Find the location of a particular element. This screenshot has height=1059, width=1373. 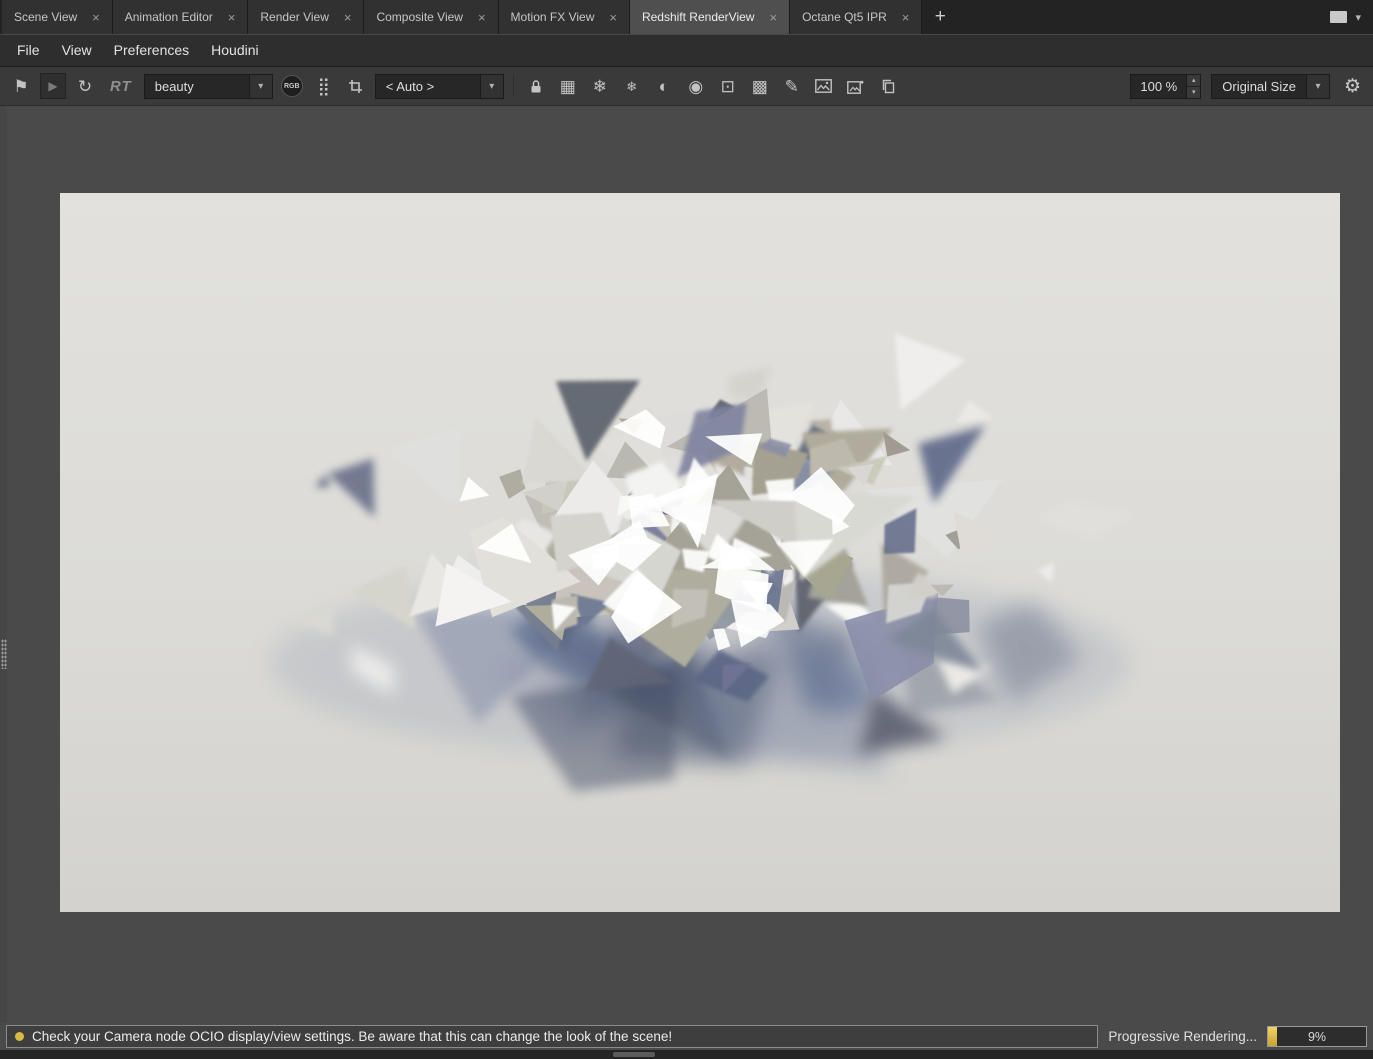

tab-label: Animation Editor is located at coordinates (168, 17).